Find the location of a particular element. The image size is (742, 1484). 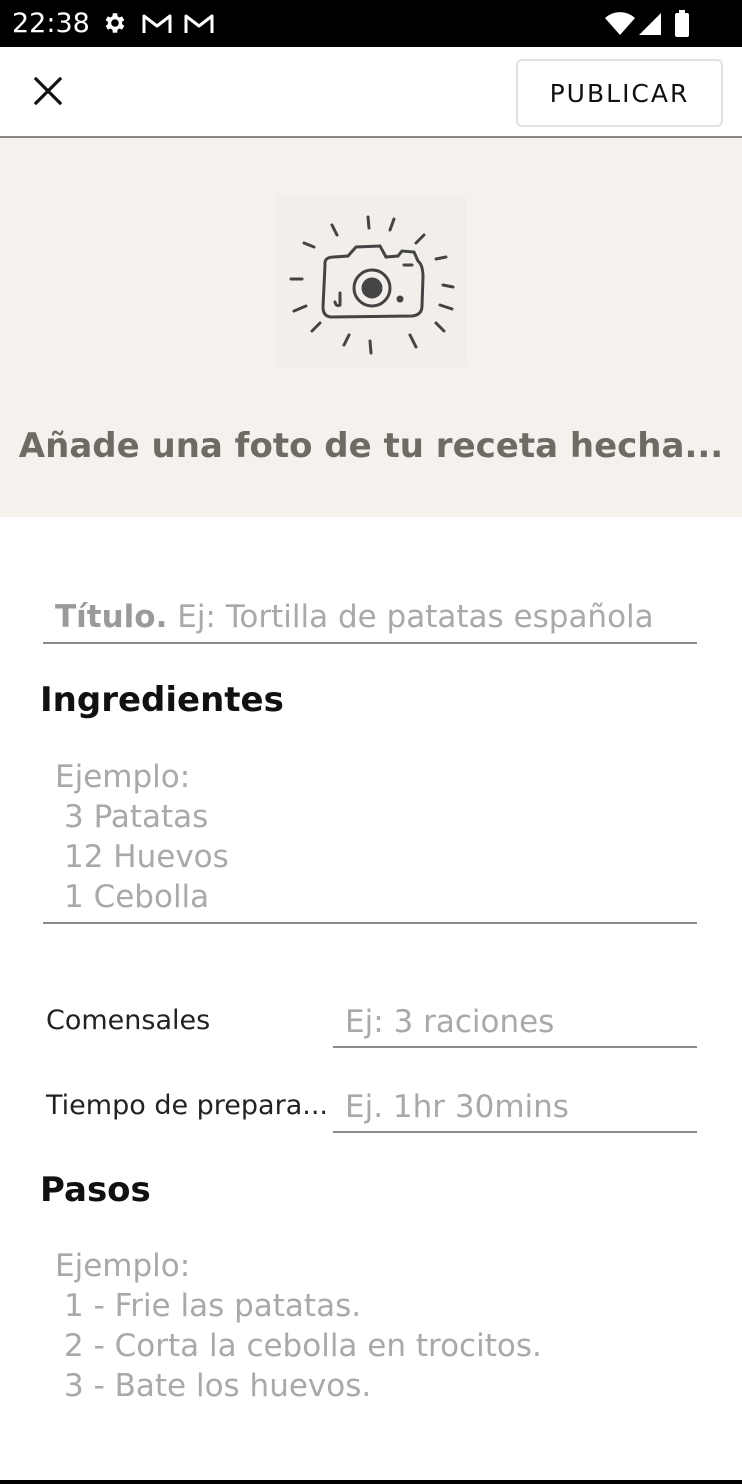

servings-input: Ej: 3 raciones is located at coordinates (515, 1023).